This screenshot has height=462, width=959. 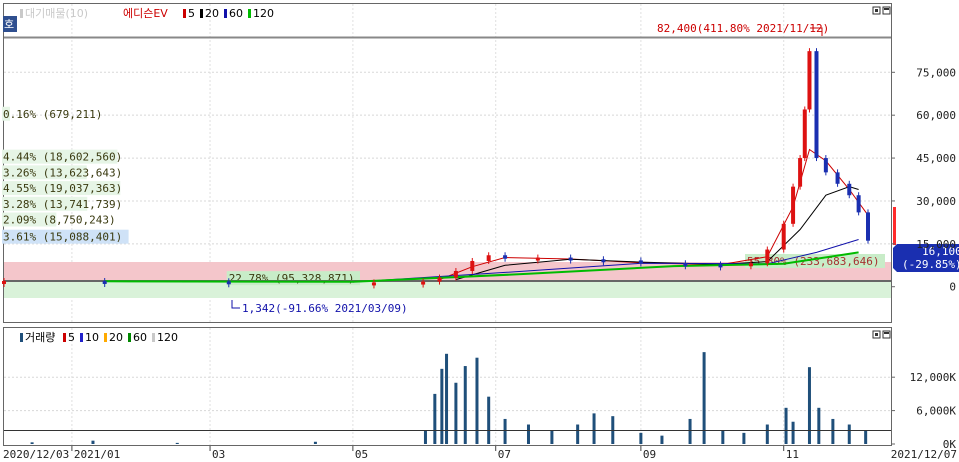 What do you see at coordinates (936, 72) in the screenshot?
I see `price-tick-label: 75,000` at bounding box center [936, 72].